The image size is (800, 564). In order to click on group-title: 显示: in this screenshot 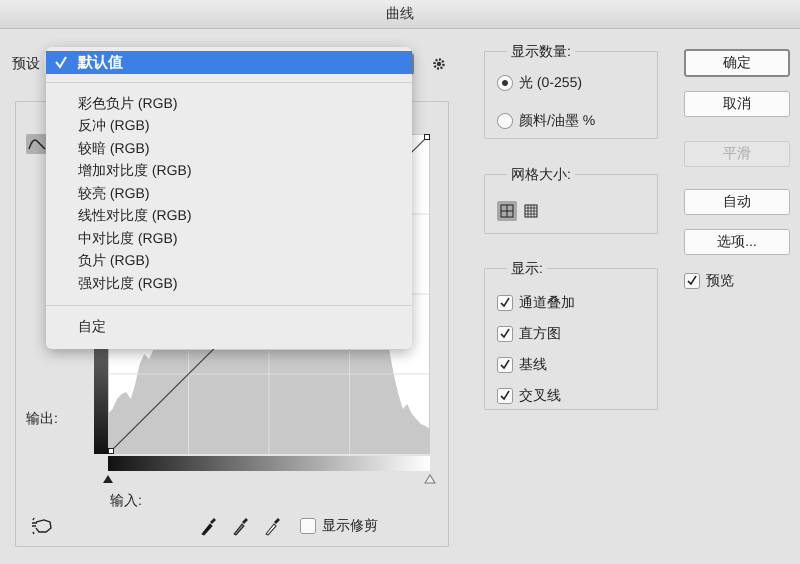, I will do `click(527, 269)`.